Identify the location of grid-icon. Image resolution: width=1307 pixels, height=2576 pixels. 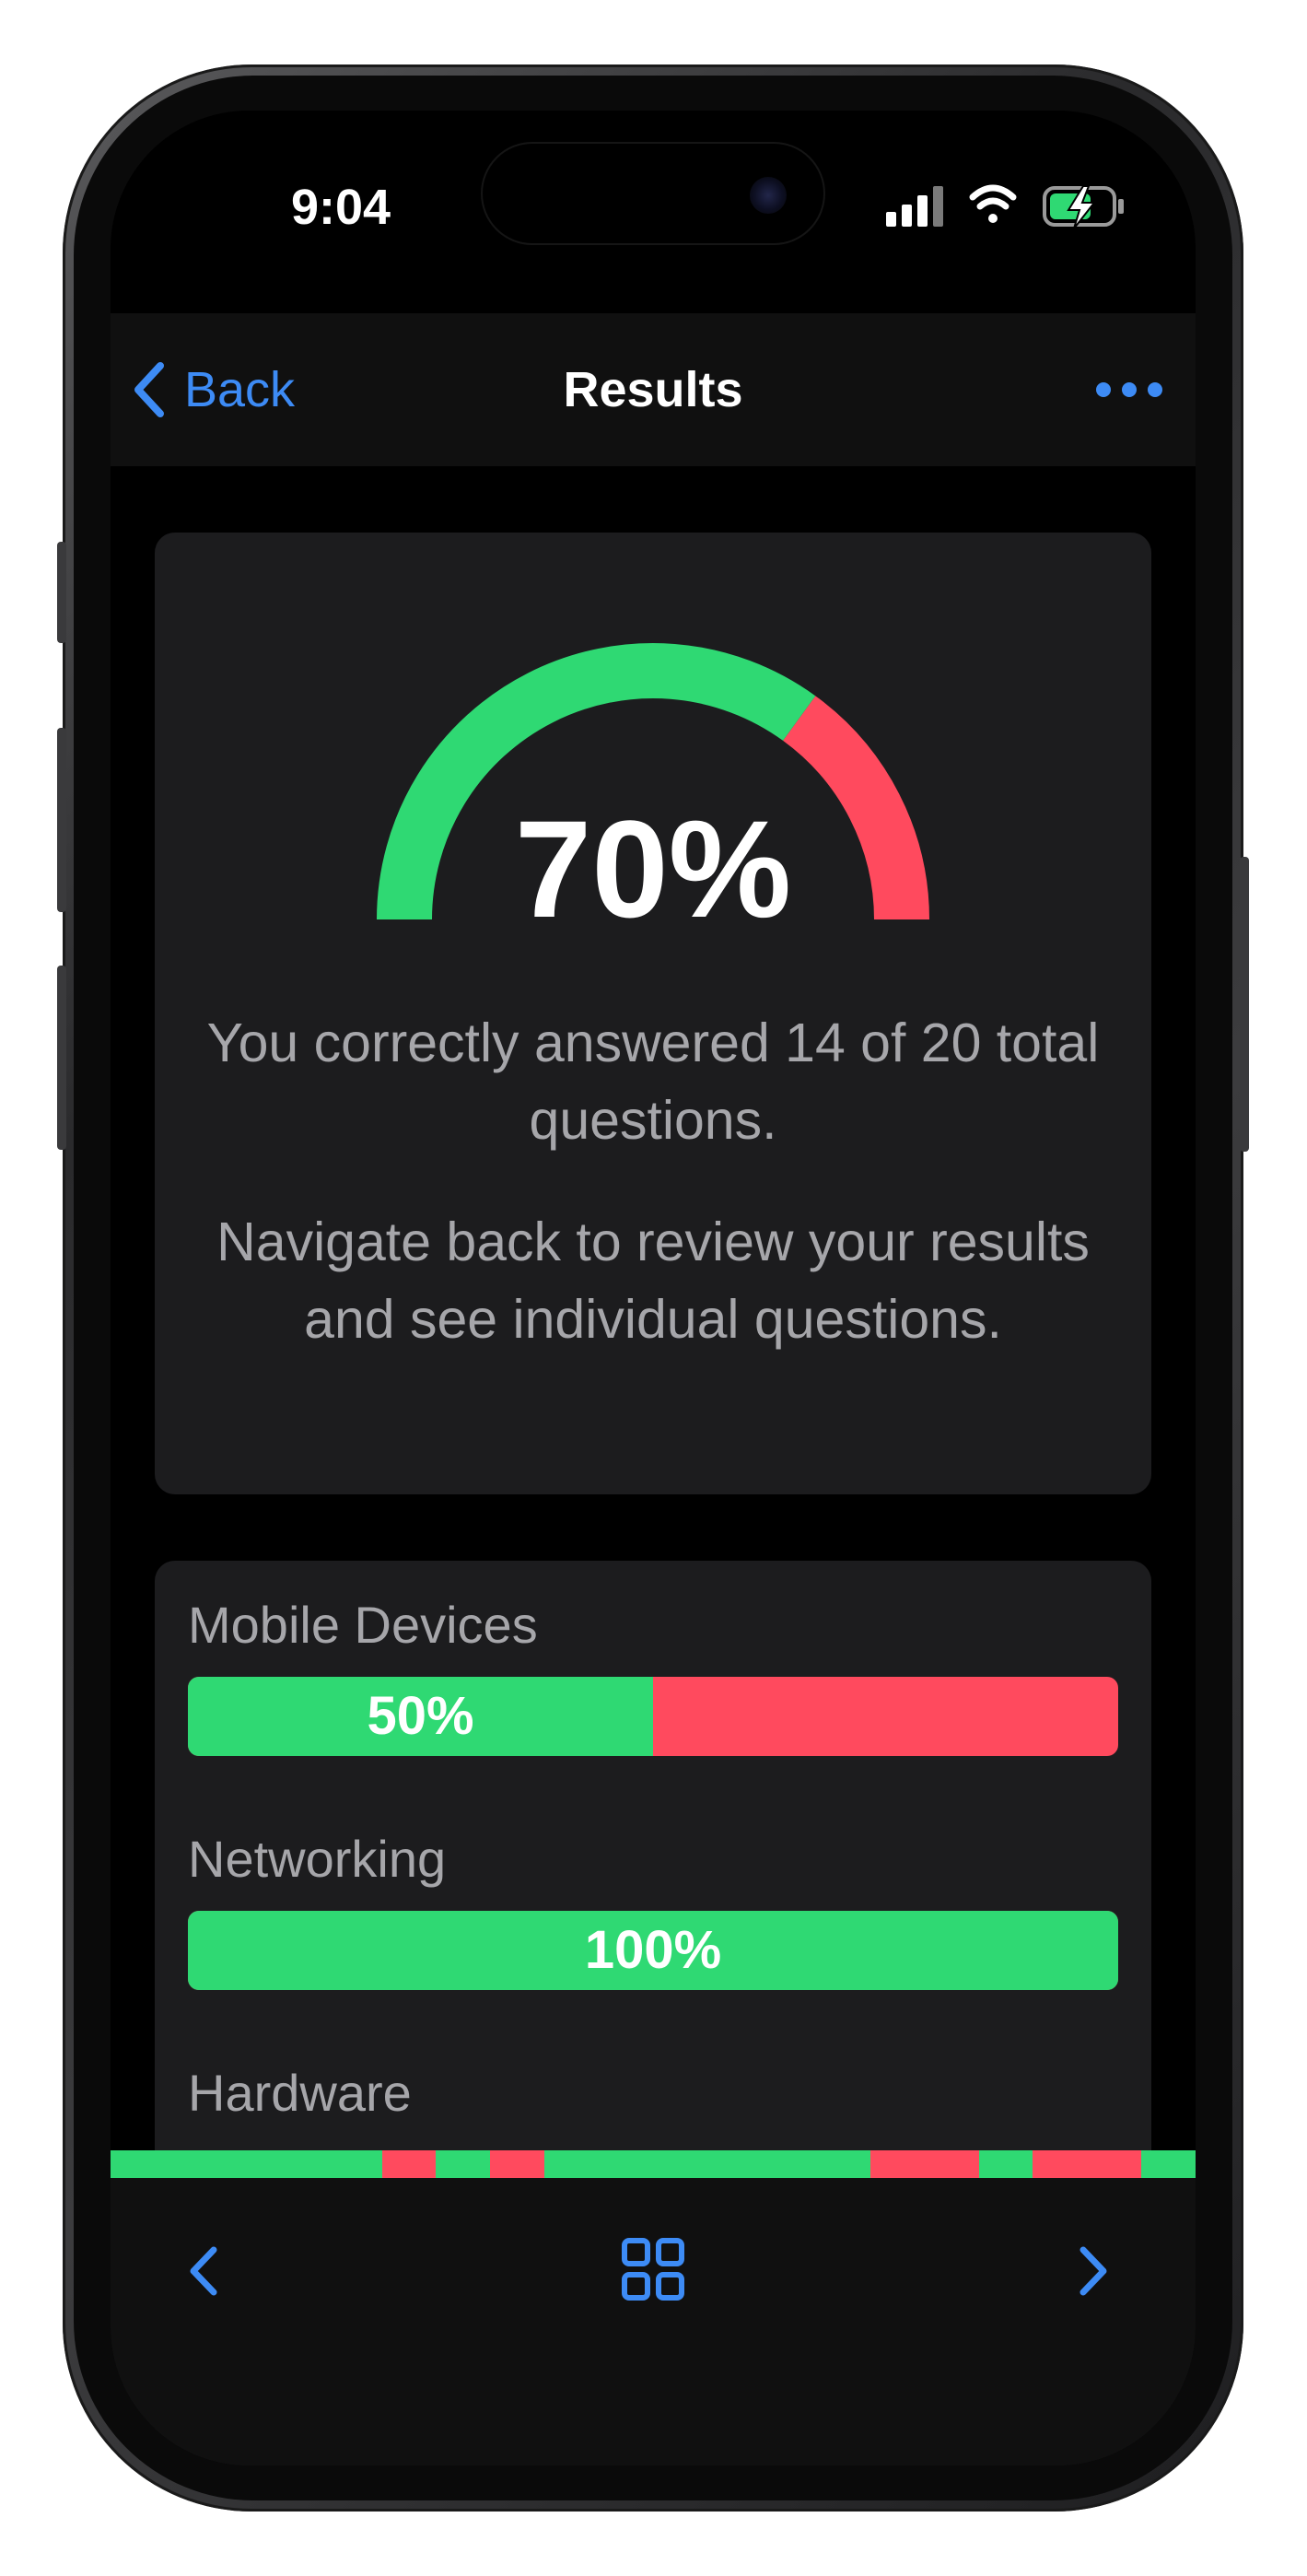
(653, 2269).